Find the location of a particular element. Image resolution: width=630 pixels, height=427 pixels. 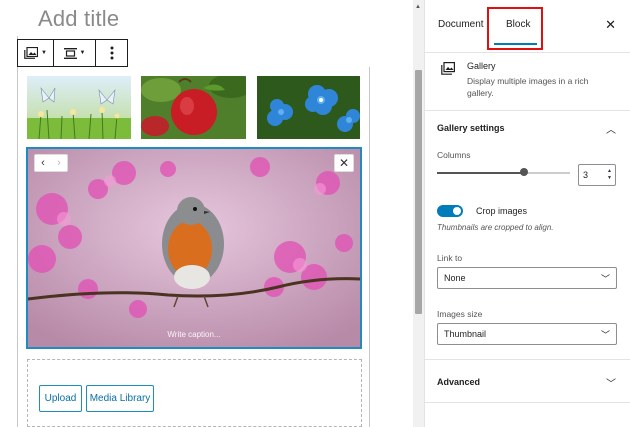

more-vertical-icon is located at coordinates (111, 53).